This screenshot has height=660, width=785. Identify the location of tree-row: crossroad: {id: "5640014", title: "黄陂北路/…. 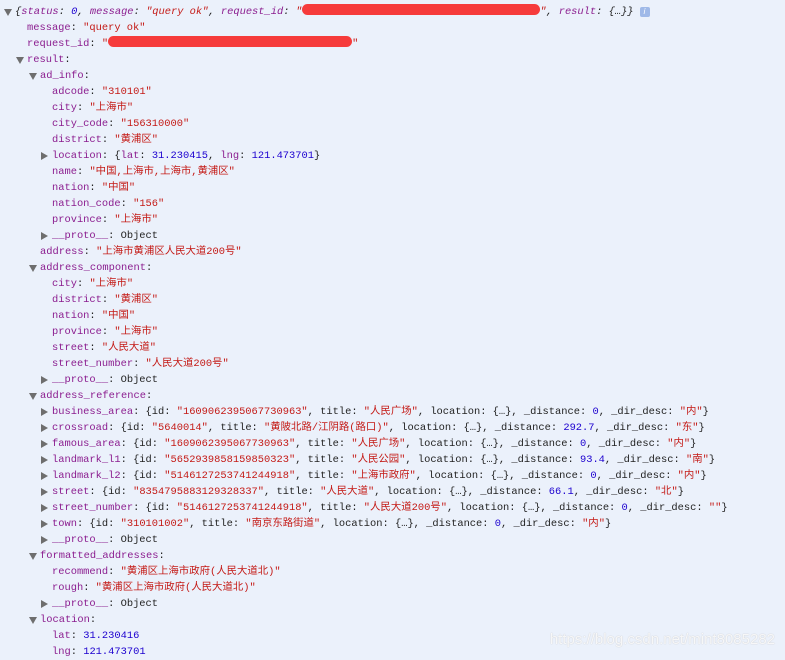
(392, 428).